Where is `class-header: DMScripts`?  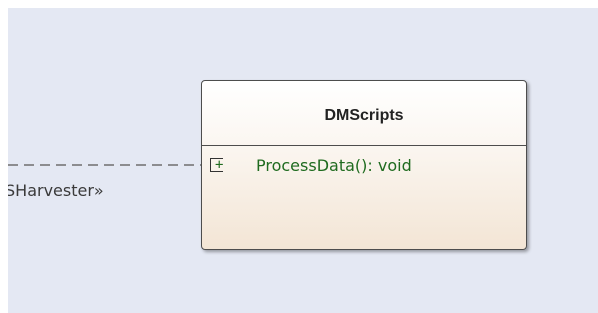 class-header: DMScripts is located at coordinates (364, 113).